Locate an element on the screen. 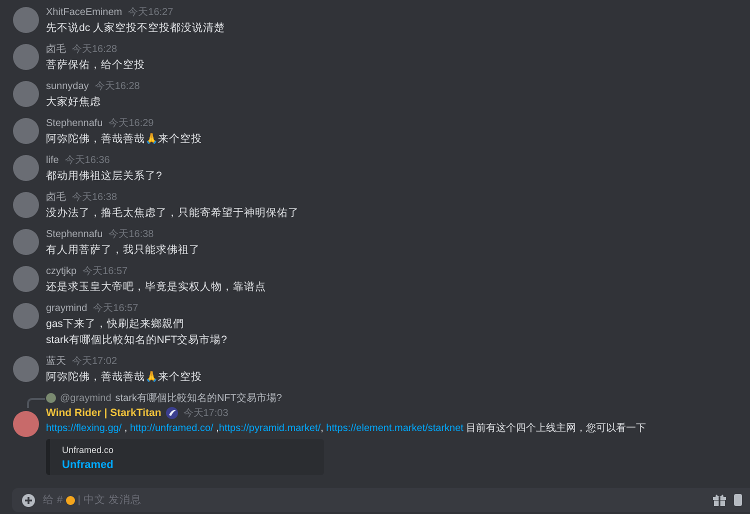 Image resolution: width=750 pixels, height=514 pixels. message-text: 菩萨保佑，给个空投 is located at coordinates (95, 65).